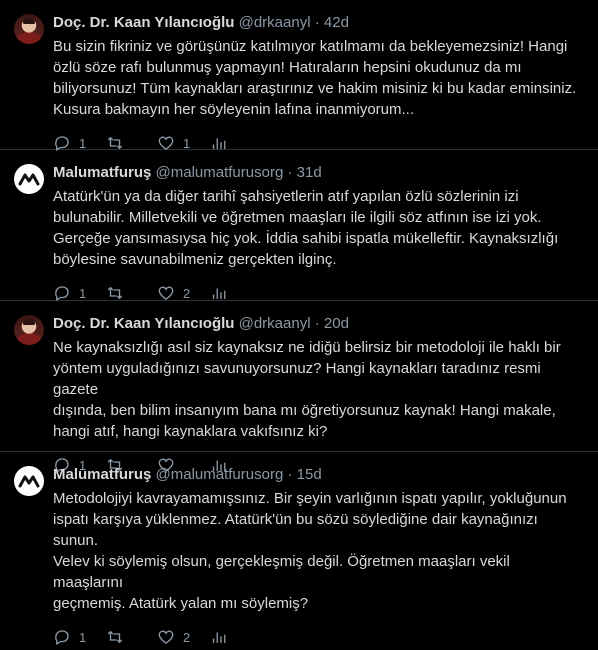 Image resolution: width=598 pixels, height=650 pixels. What do you see at coordinates (336, 22) in the screenshot?
I see `timestamp: 42d` at bounding box center [336, 22].